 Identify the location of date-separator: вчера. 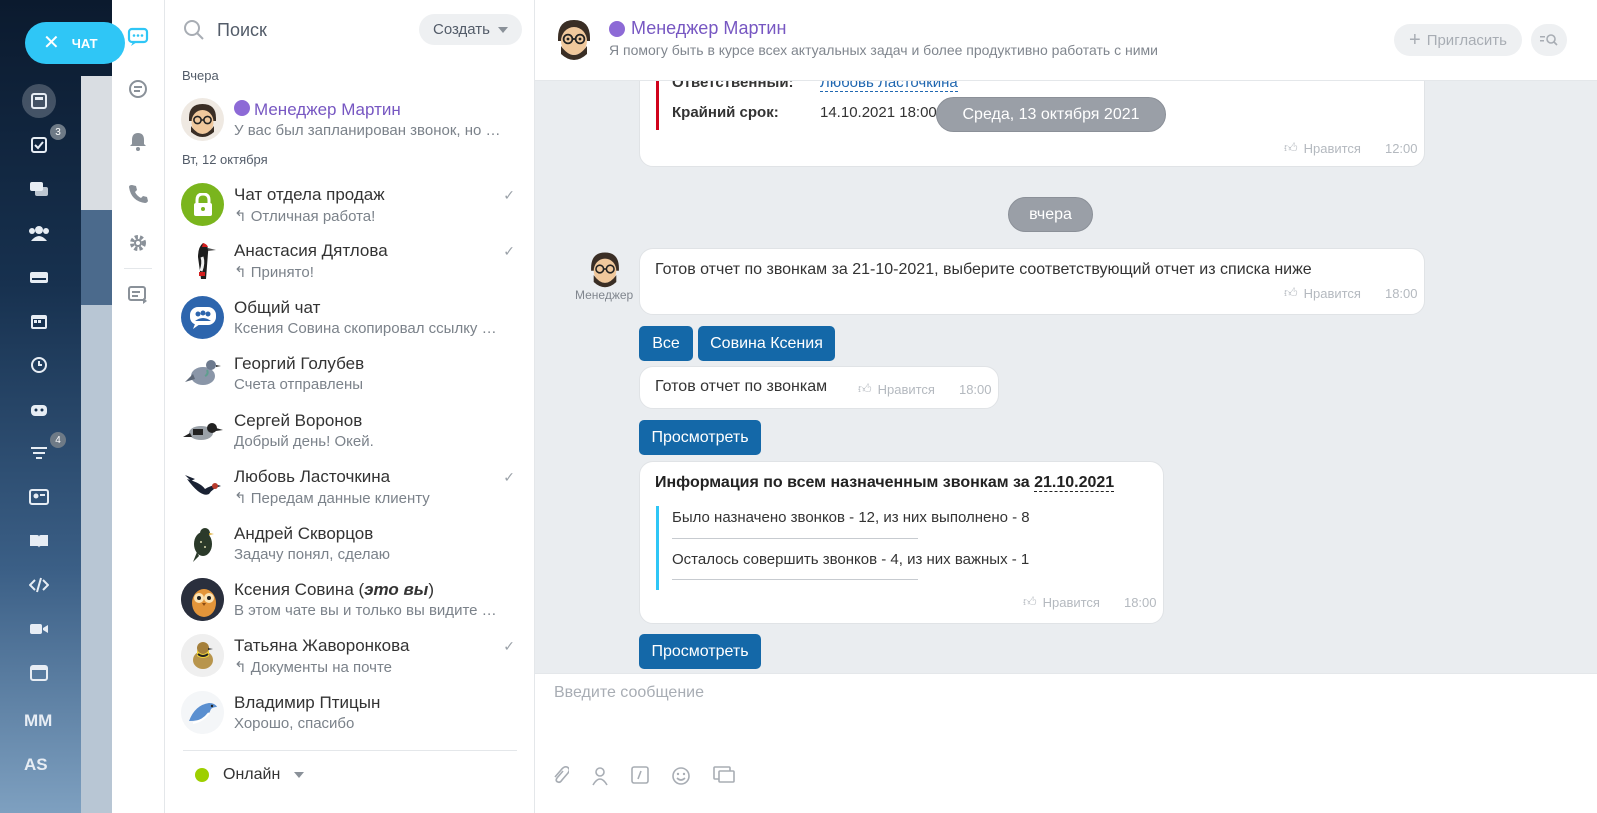
(1050, 214).